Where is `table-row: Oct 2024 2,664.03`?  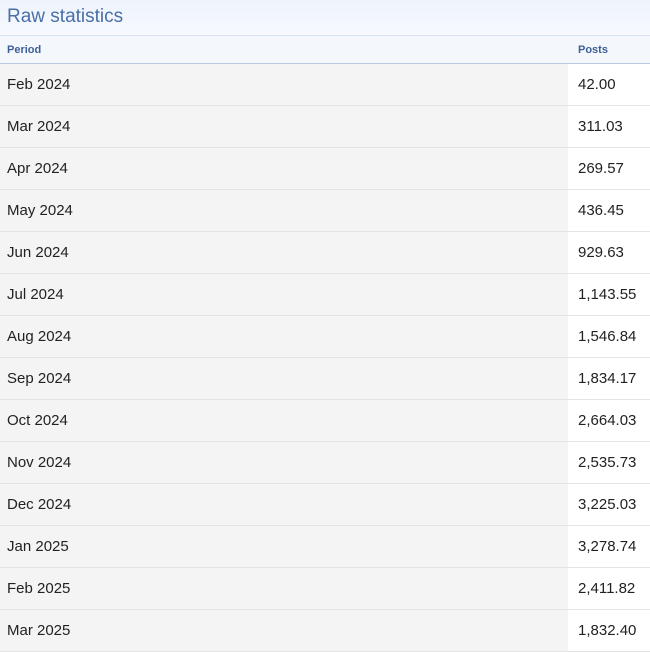 table-row: Oct 2024 2,664.03 is located at coordinates (325, 420).